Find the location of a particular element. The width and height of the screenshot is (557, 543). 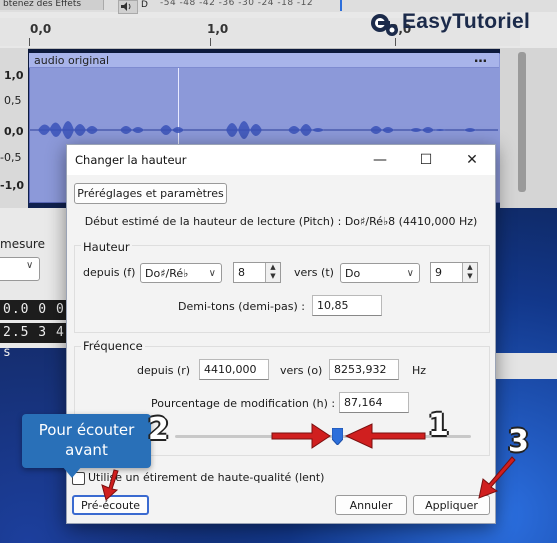

logo-mark-icon is located at coordinates (384, 25).